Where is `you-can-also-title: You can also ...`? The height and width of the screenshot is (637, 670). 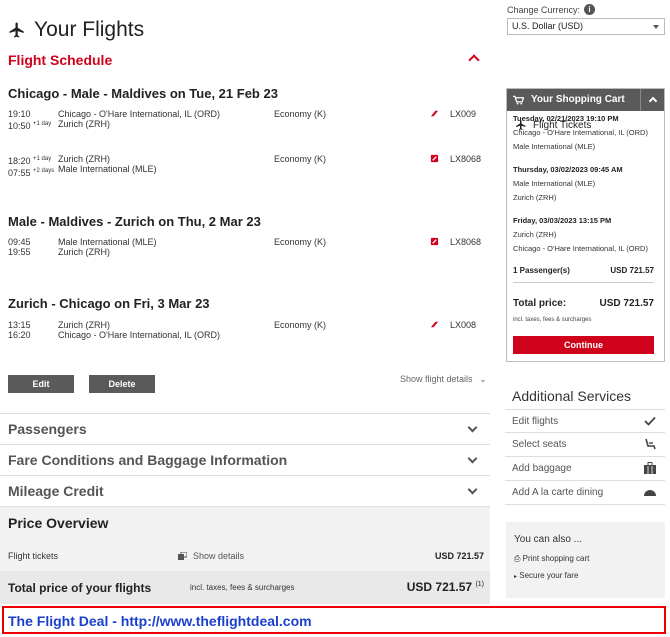 you-can-also-title: You can also ... is located at coordinates (548, 539).